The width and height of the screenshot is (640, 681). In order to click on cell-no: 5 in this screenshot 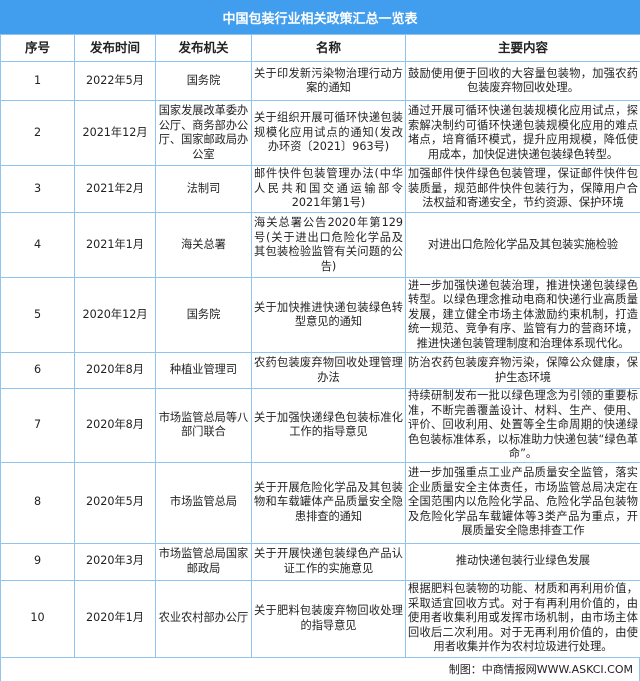, I will do `click(37, 315)`.